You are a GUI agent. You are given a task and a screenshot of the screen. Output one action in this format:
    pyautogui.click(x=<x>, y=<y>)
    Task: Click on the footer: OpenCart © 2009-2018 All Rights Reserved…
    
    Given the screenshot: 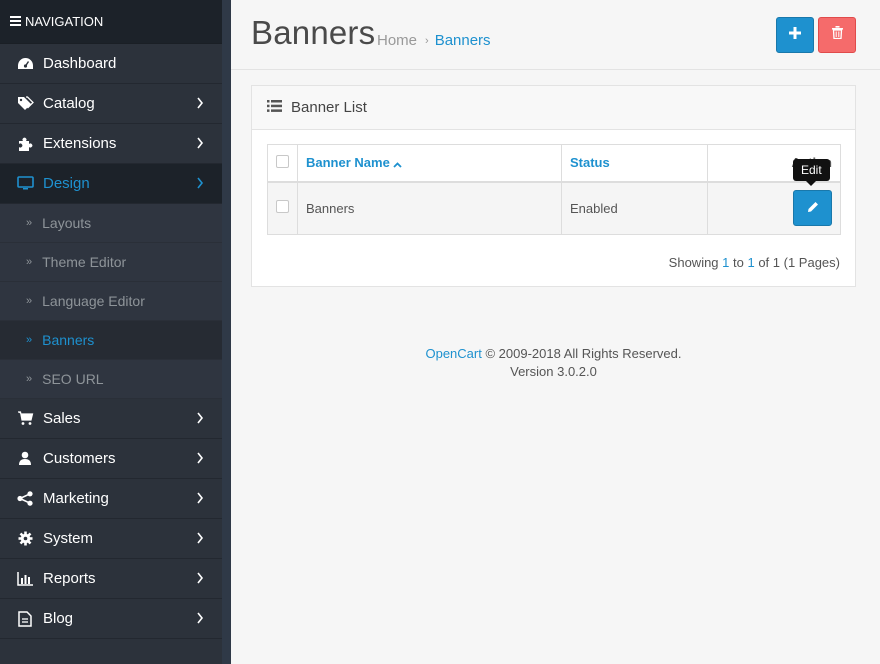 What is the action you would take?
    pyautogui.click(x=553, y=363)
    